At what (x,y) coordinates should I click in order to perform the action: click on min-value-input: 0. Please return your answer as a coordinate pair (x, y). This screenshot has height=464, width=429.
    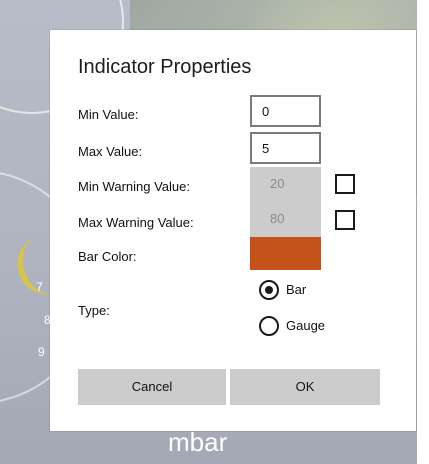
    Looking at the image, I should click on (285, 111).